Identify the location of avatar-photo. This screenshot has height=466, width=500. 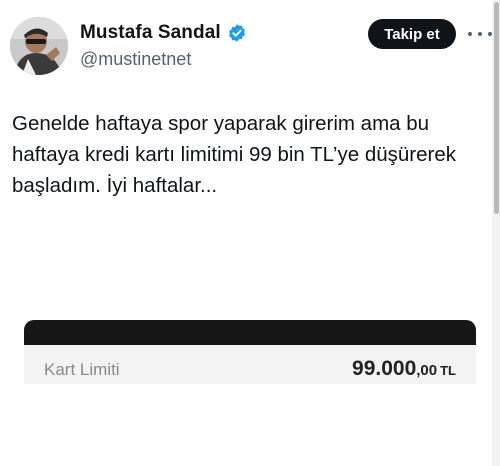
(39, 46).